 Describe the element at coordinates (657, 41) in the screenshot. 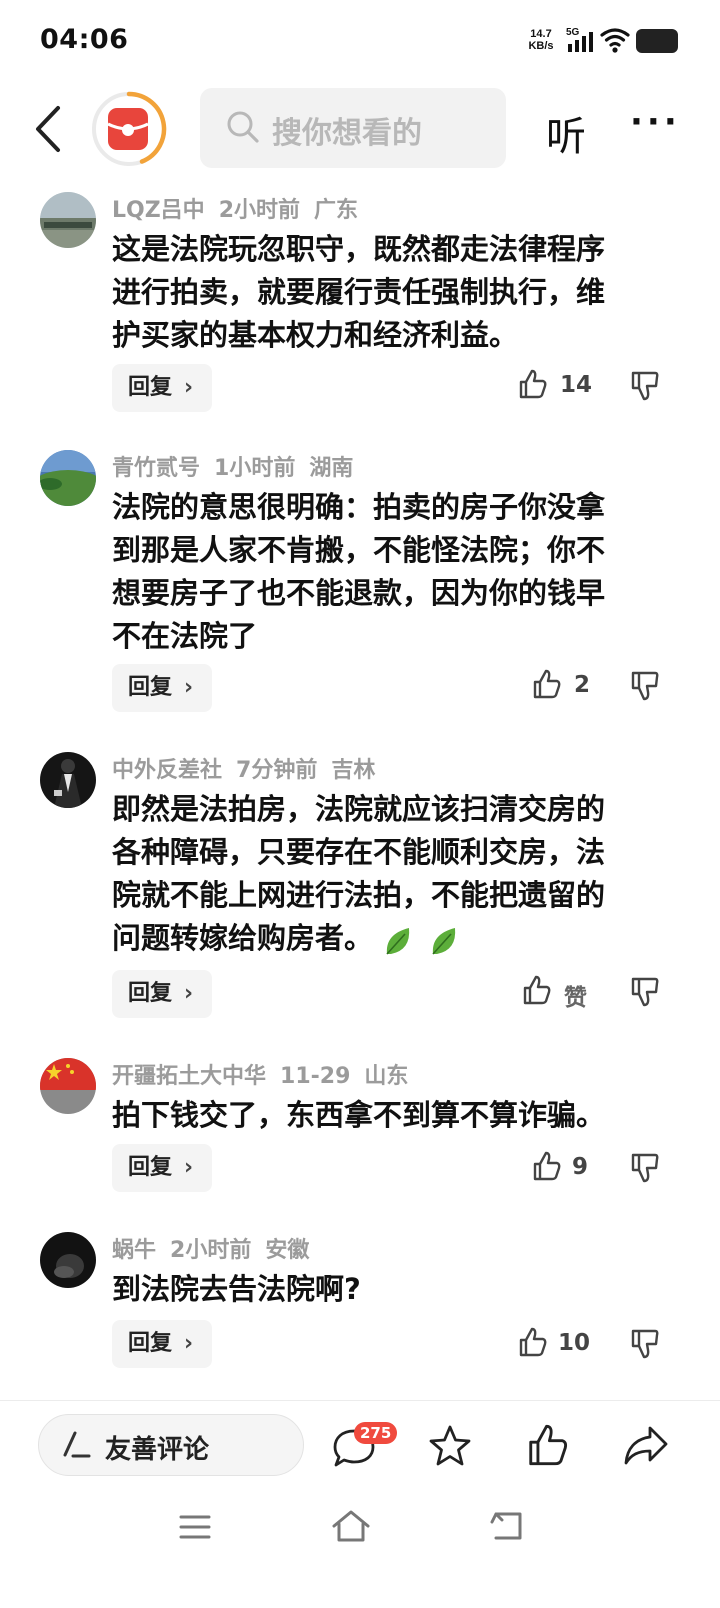

I see `battery-icon` at that location.